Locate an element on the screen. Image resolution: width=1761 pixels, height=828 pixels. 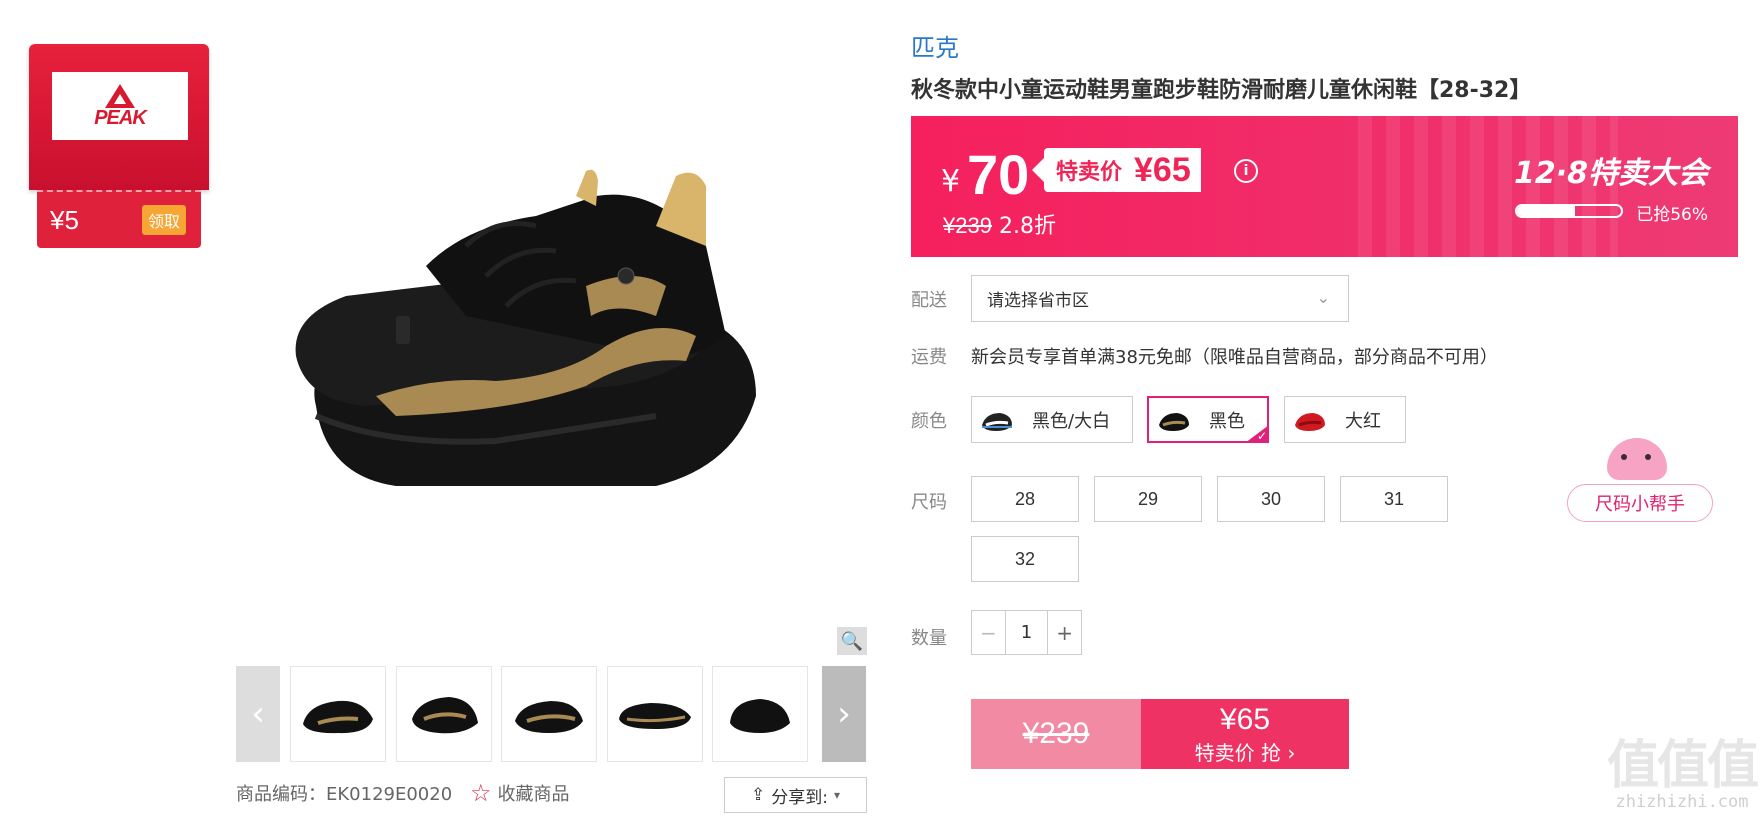
original-price-row: ¥239 2.8折 is located at coordinates (999, 224).